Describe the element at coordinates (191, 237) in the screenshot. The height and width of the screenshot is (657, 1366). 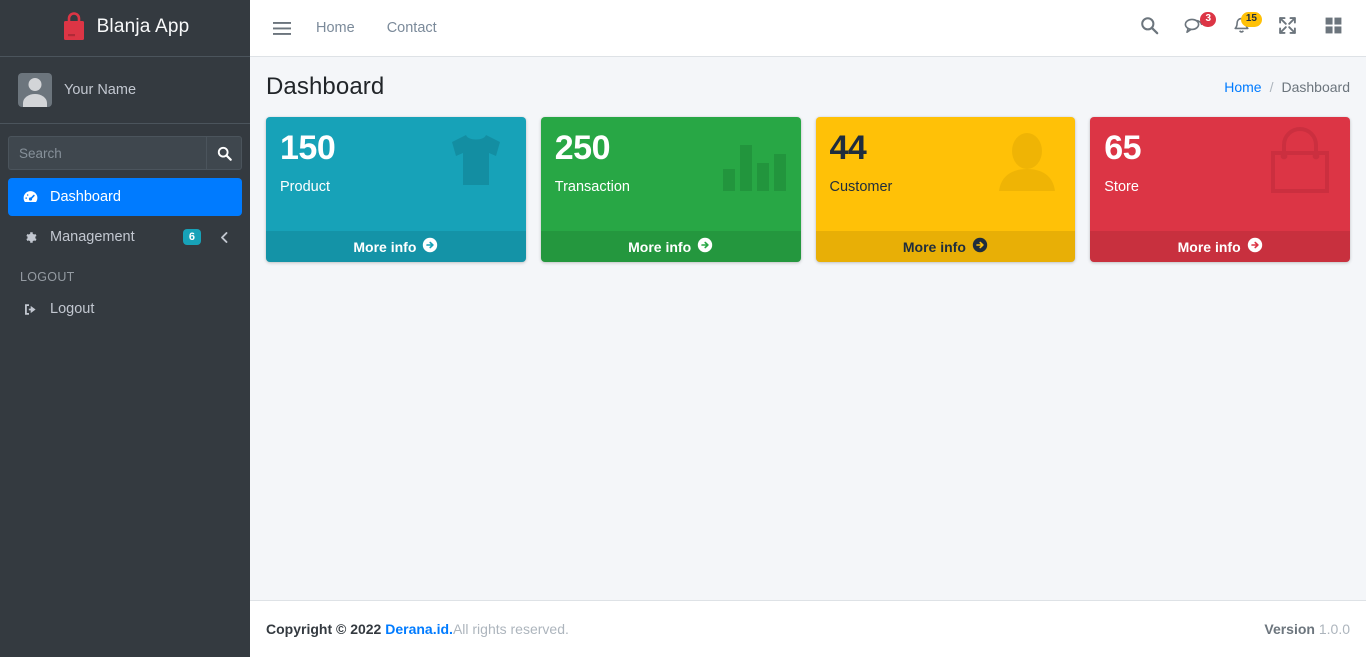
I see `status-badge: 6` at that location.